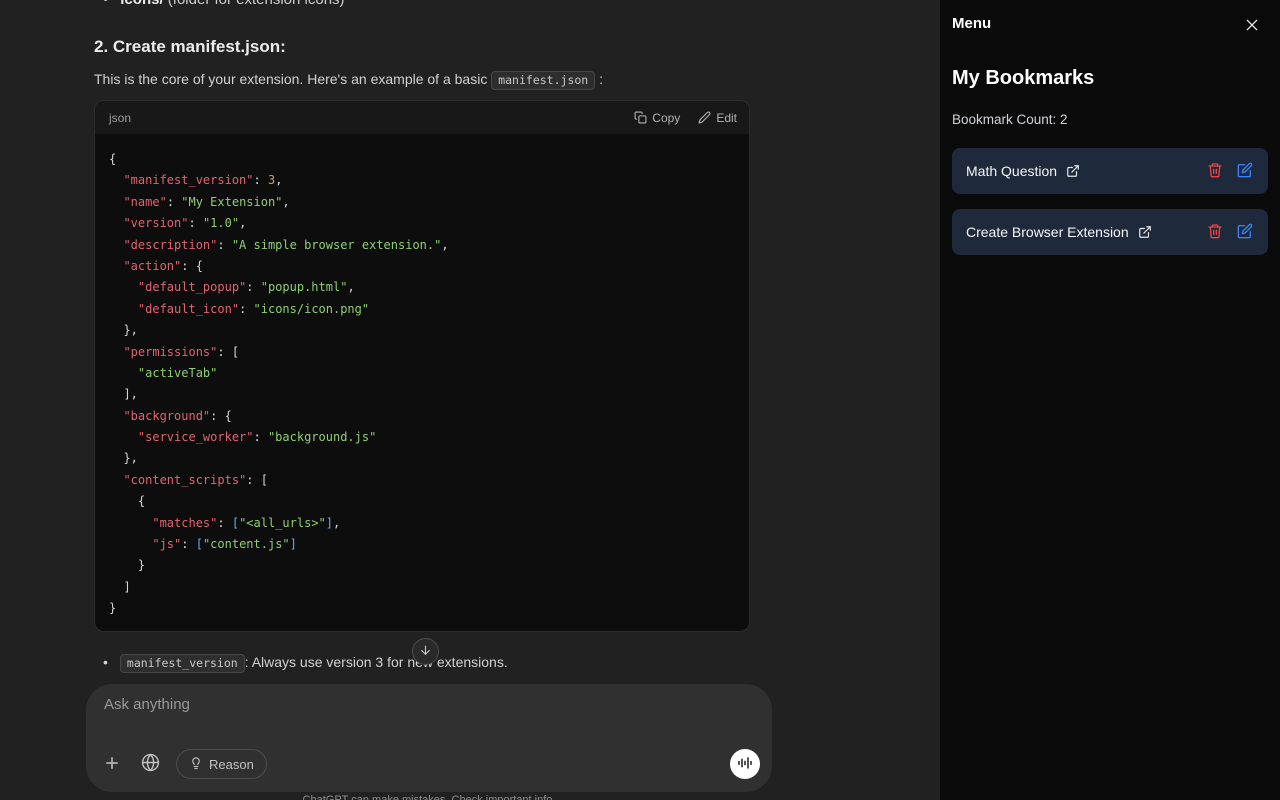 This screenshot has height=800, width=1280. I want to click on globe-icon, so click(150, 764).